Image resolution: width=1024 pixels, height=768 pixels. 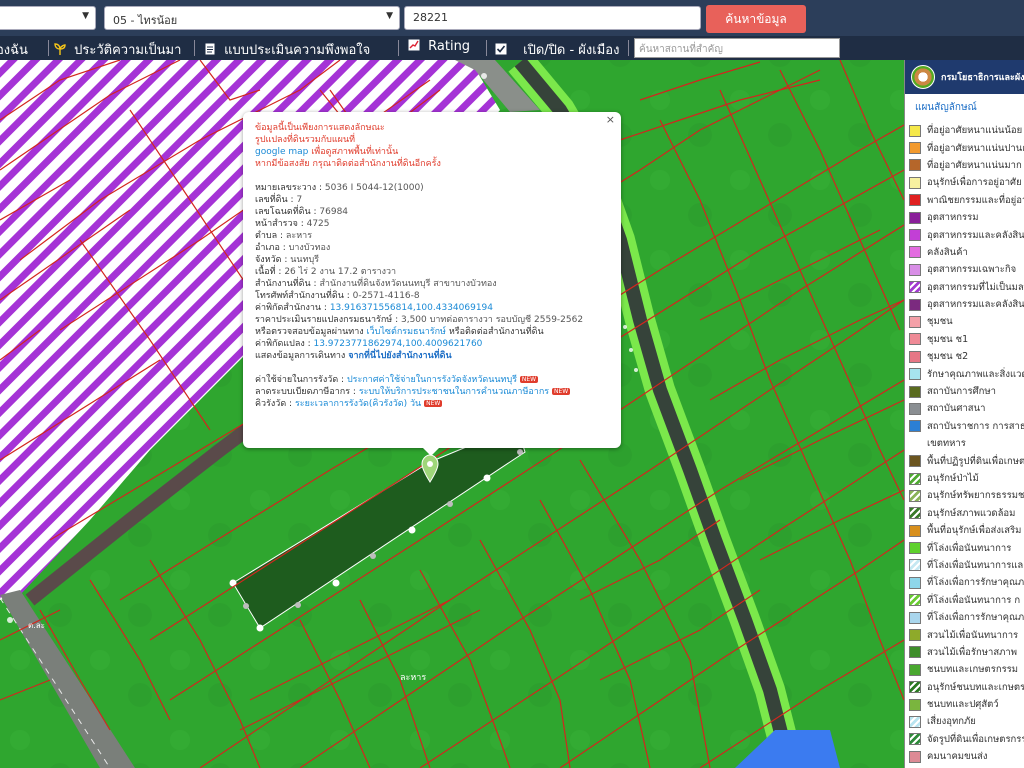 What do you see at coordinates (737, 48) in the screenshot?
I see `place-search-input: ค้นหาสถานที่สำคัญ` at bounding box center [737, 48].